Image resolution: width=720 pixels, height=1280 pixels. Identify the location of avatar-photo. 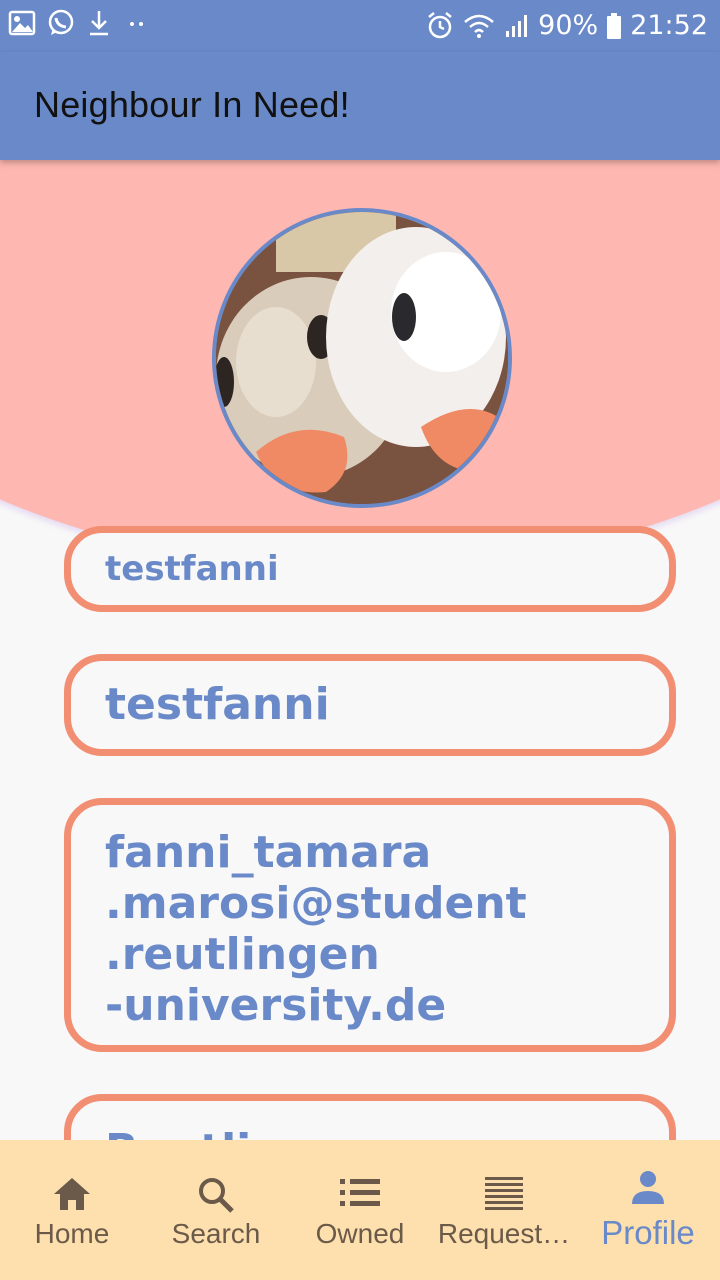
(362, 358).